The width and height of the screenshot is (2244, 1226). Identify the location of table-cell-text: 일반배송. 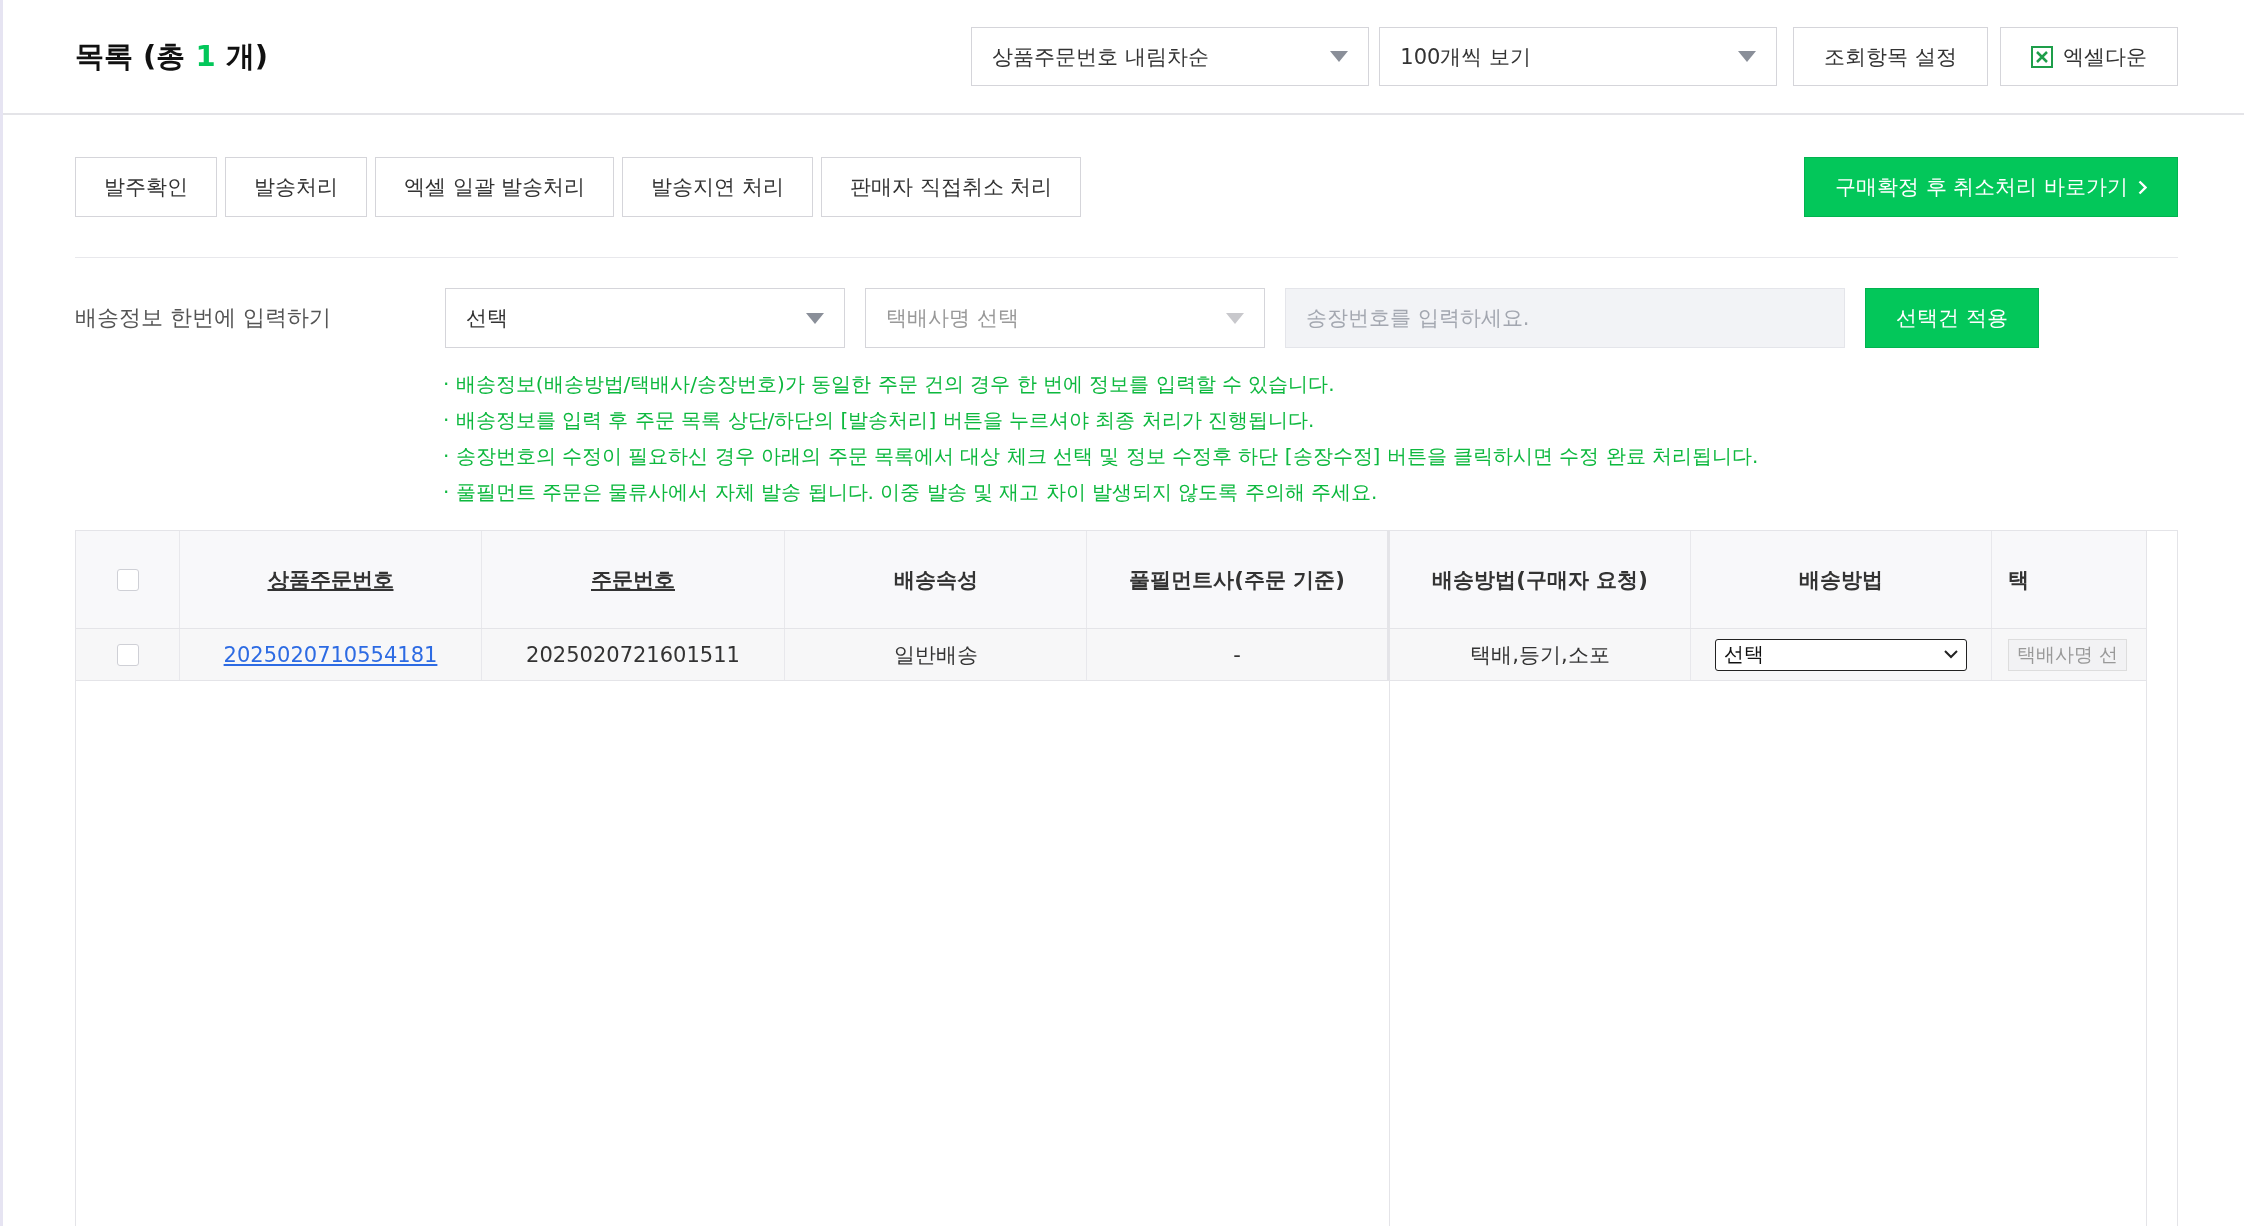
(935, 655).